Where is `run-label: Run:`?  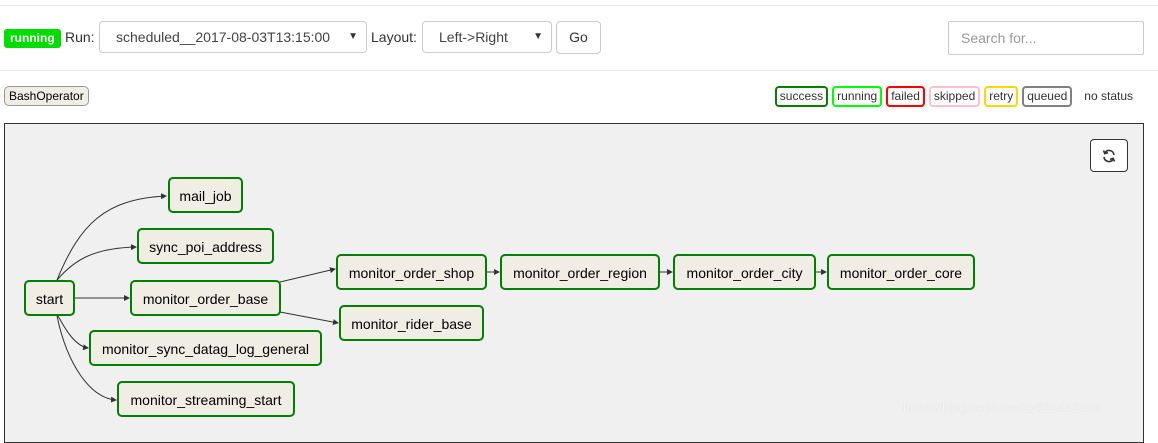 run-label: Run: is located at coordinates (80, 37).